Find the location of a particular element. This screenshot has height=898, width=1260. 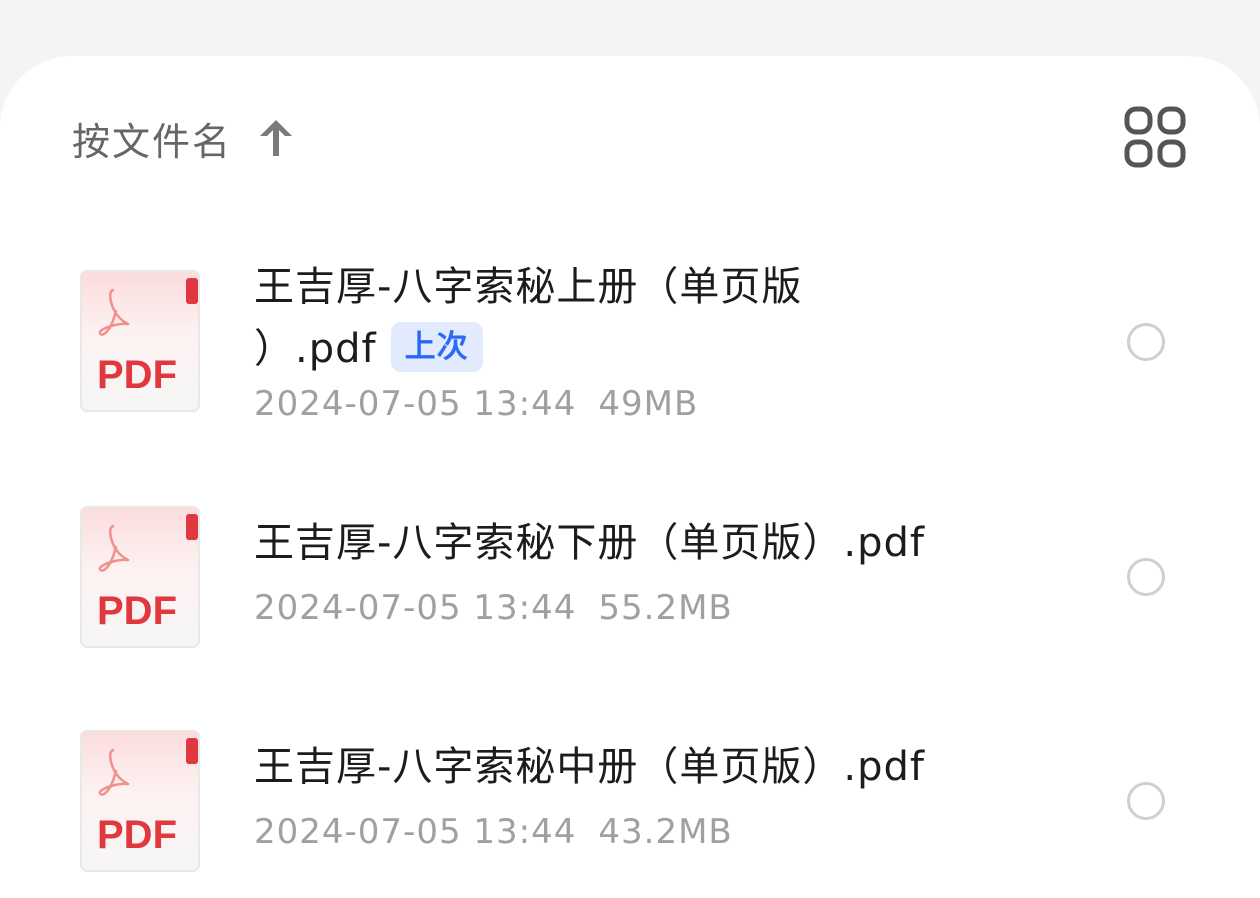

last-opened-badge: 上次 is located at coordinates (436, 347).